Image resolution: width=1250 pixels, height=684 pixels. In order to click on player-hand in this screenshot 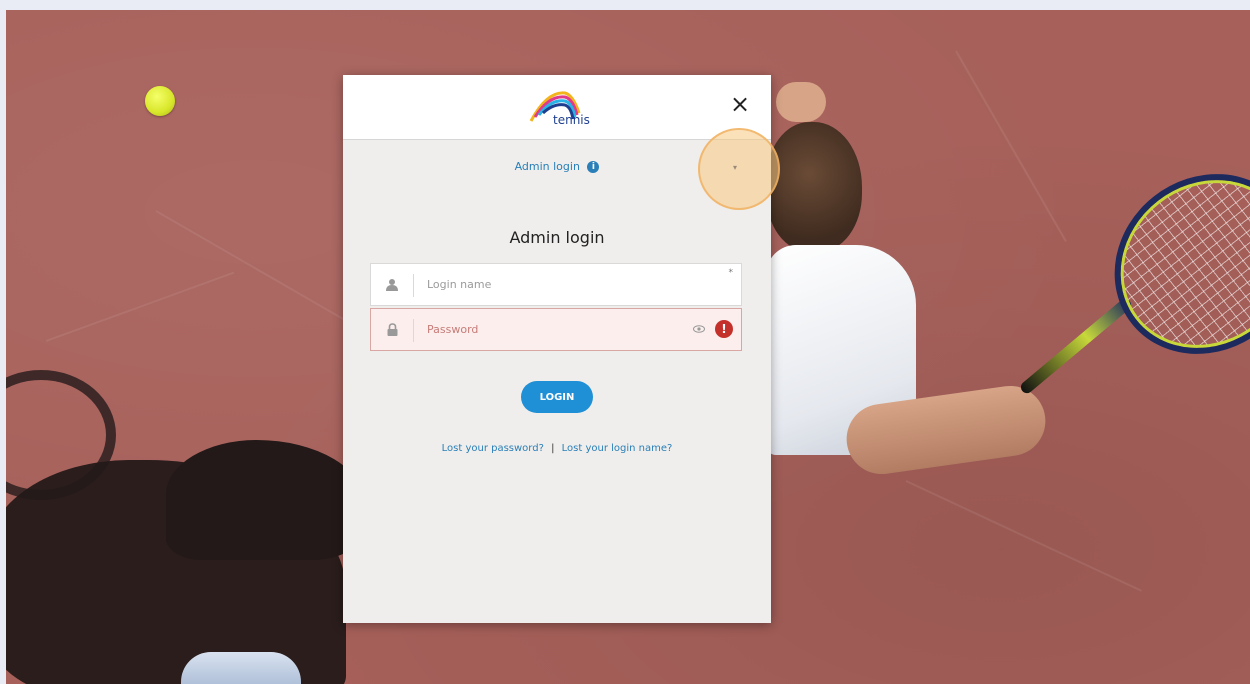, I will do `click(801, 102)`.